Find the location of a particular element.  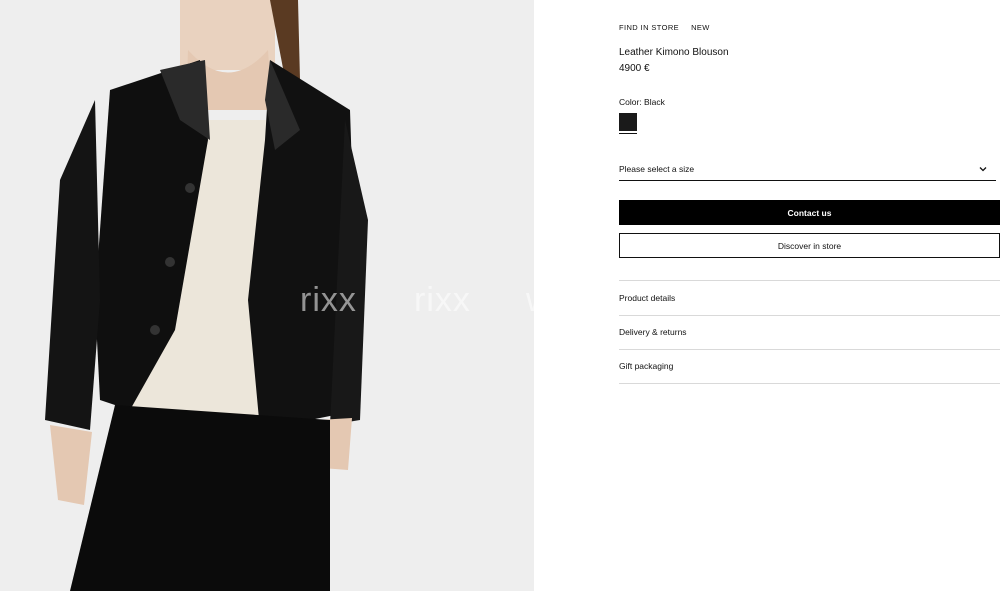

size-select-placeholder: Please select a size is located at coordinates (657, 169).